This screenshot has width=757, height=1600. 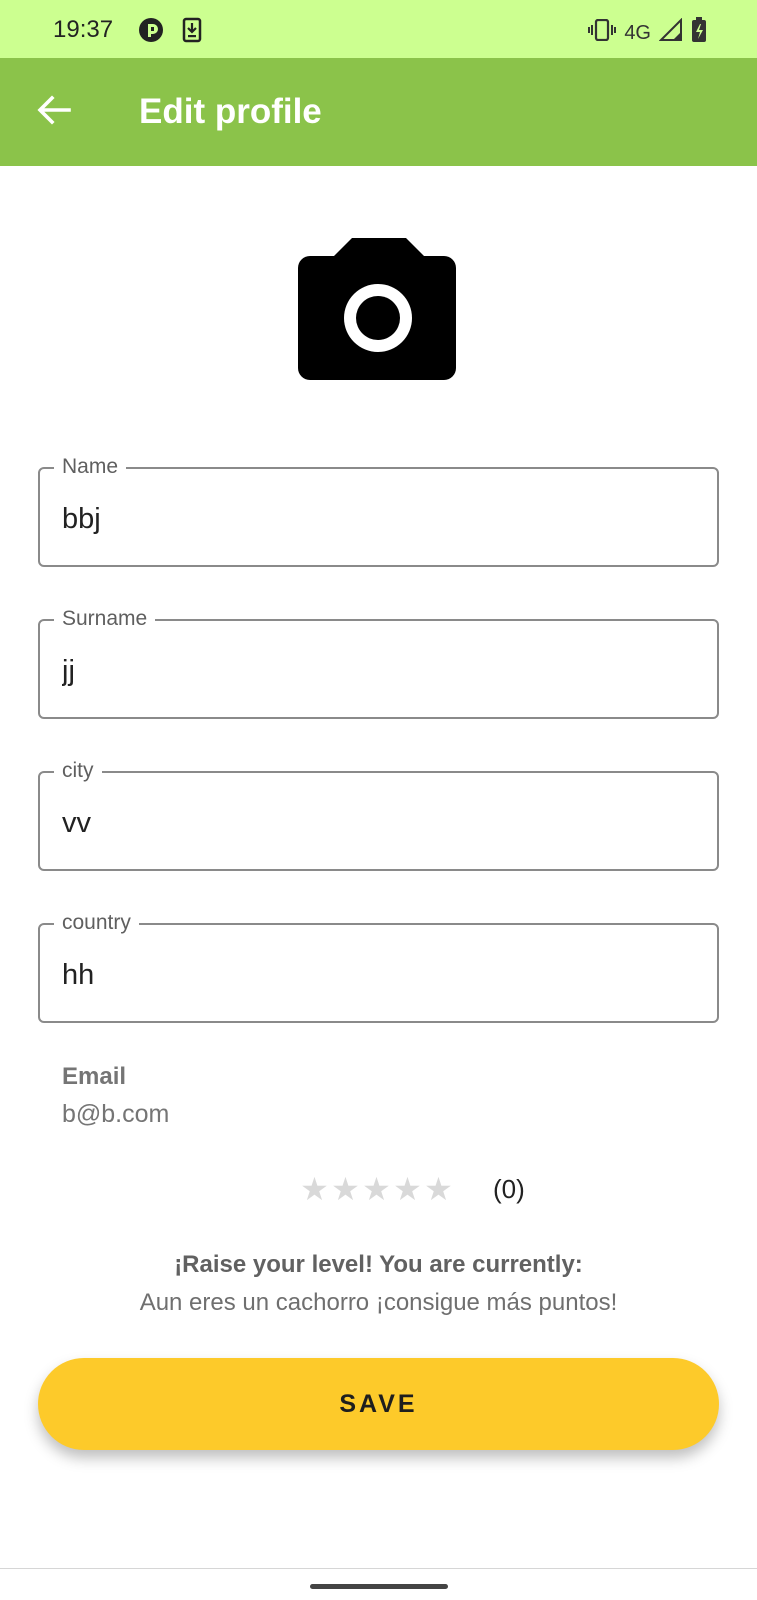 I want to click on surname-input, so click(x=372, y=671).